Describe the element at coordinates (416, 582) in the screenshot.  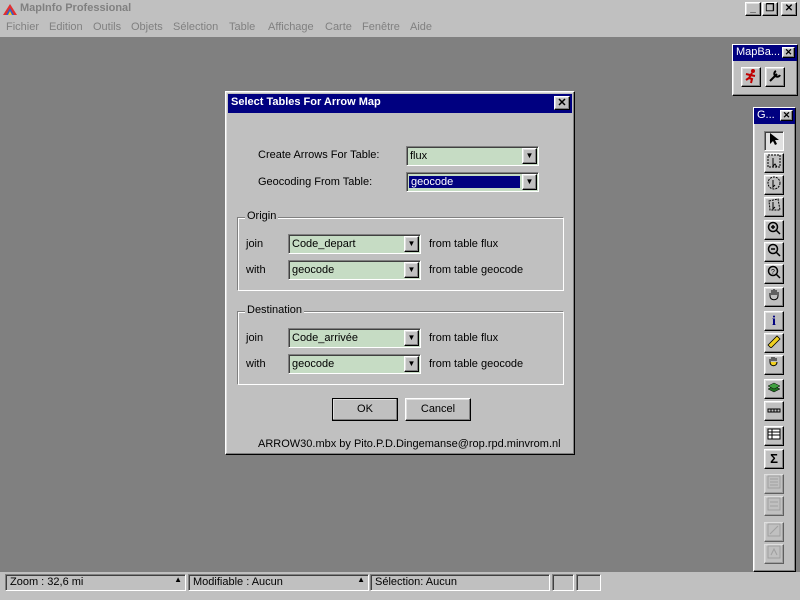
I see `status-selection-text: Sélection: Aucun` at that location.